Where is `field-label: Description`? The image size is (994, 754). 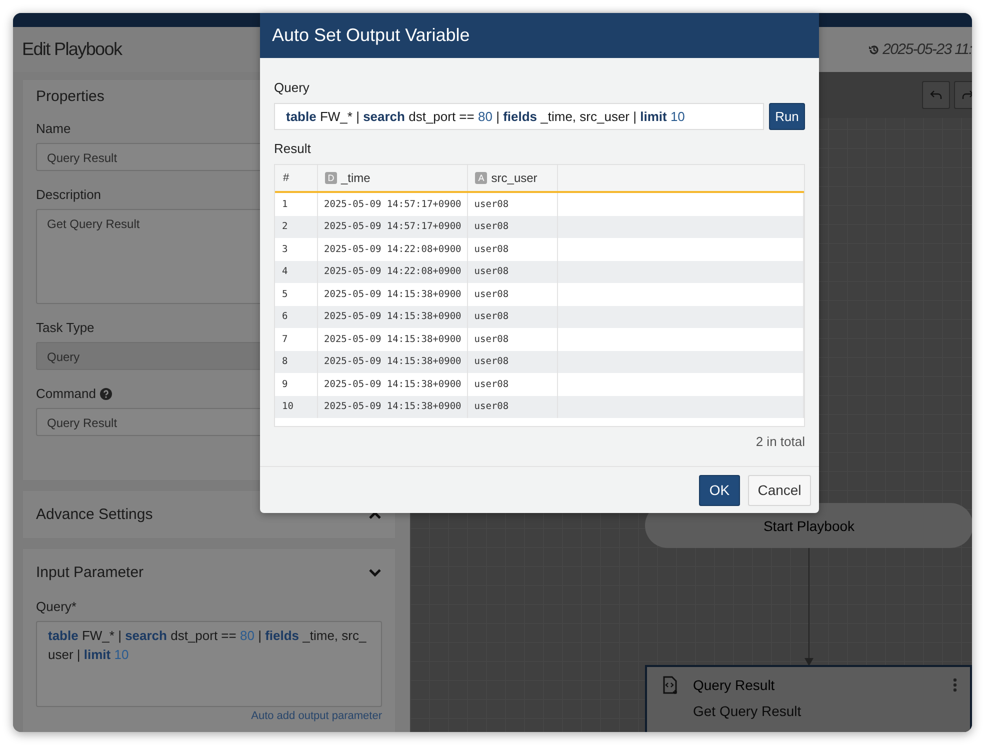 field-label: Description is located at coordinates (69, 194).